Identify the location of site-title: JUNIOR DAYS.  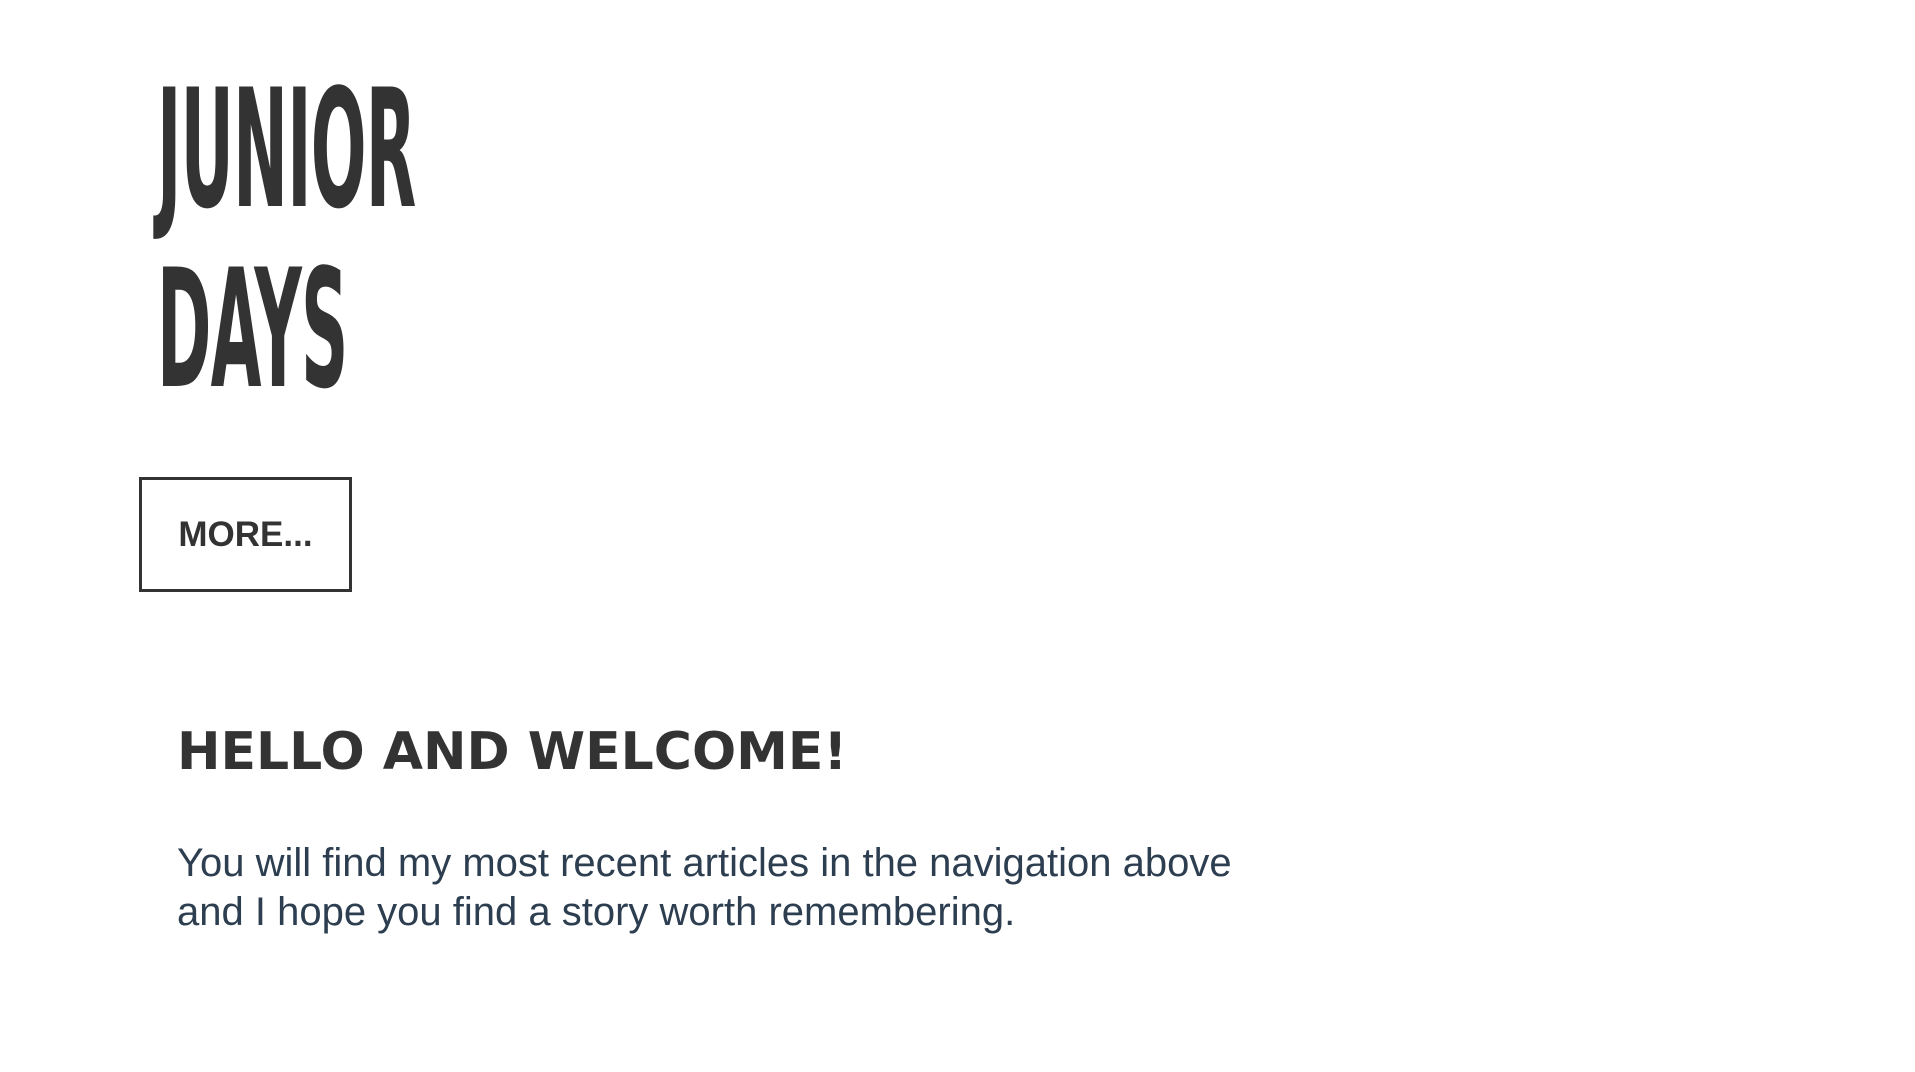
(286, 239).